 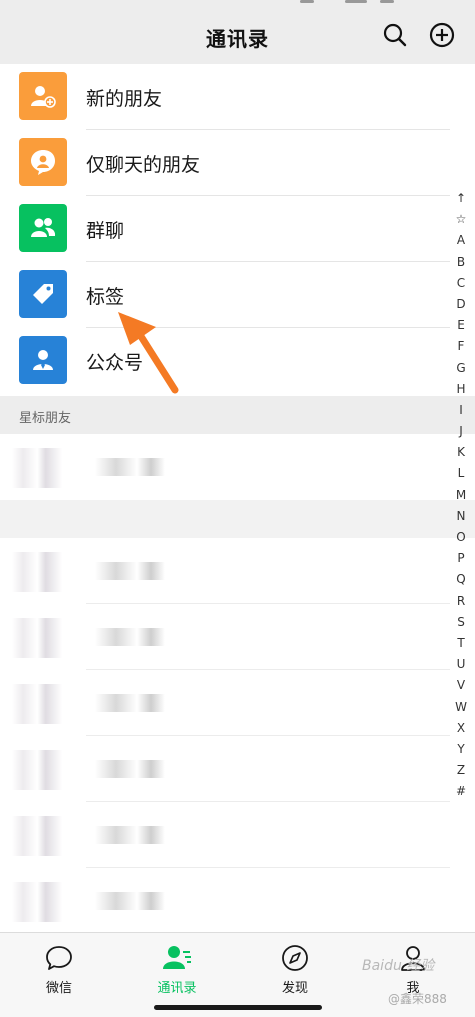 What do you see at coordinates (461, 601) in the screenshot?
I see `index-letter: R` at bounding box center [461, 601].